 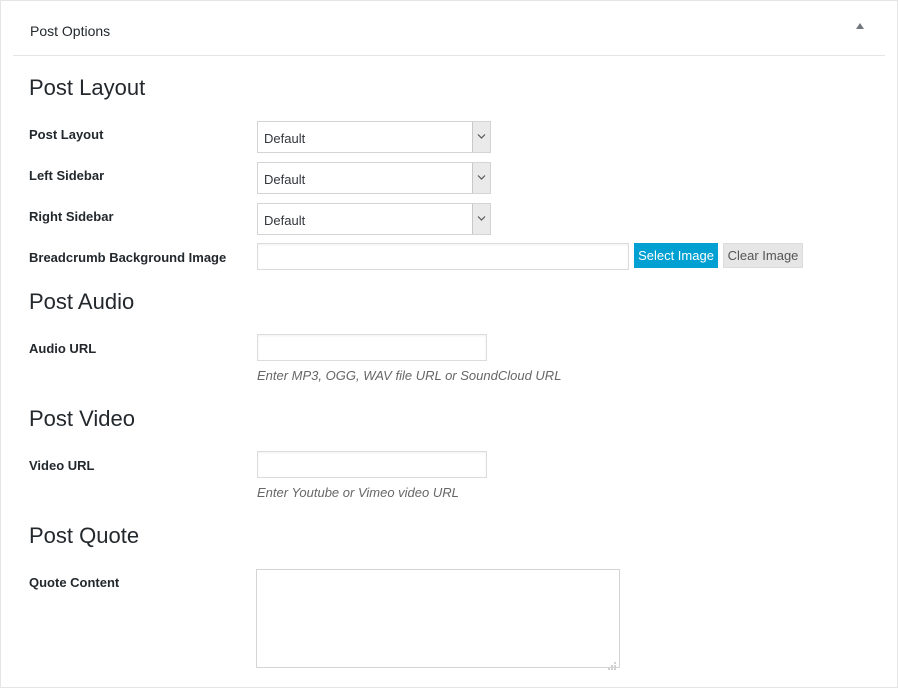 What do you see at coordinates (611, 663) in the screenshot?
I see `resize-handle-icon` at bounding box center [611, 663].